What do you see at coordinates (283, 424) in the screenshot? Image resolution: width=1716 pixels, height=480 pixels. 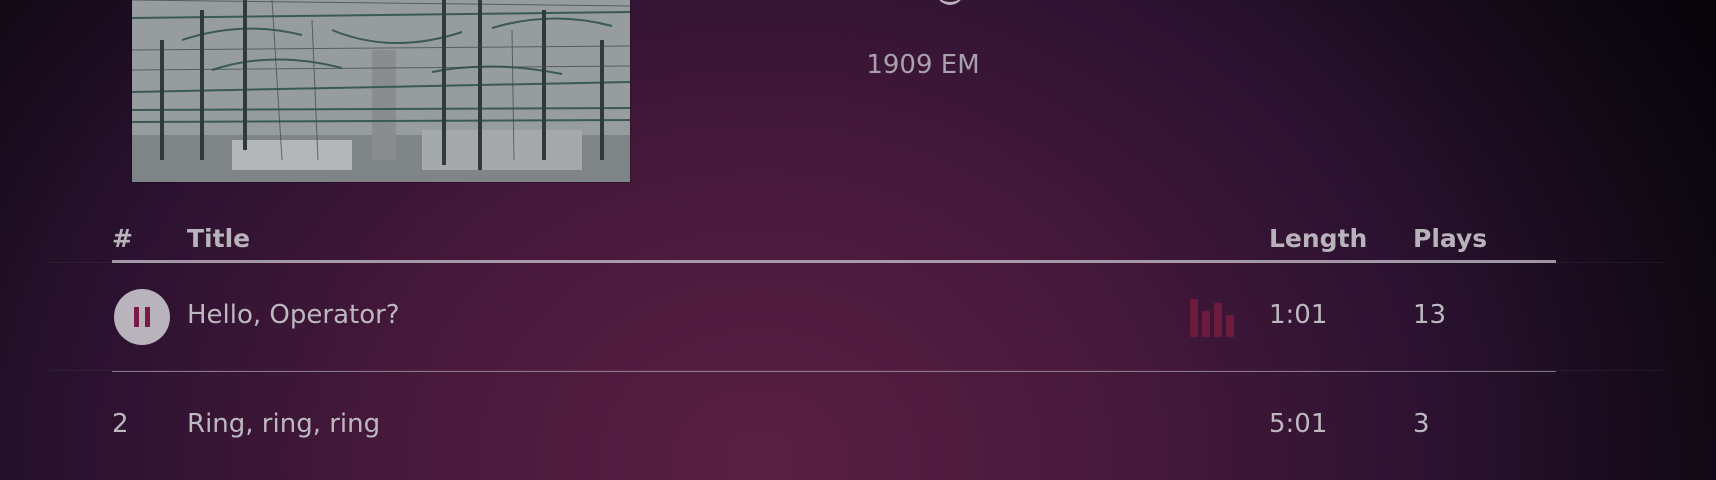 I see `track-title: Ring, ring, ring` at bounding box center [283, 424].